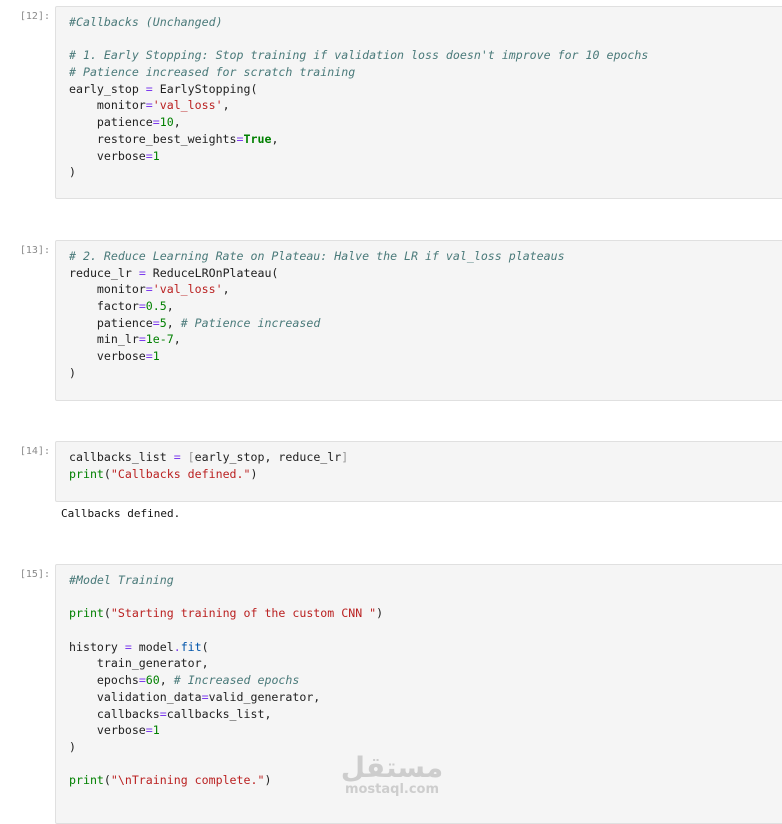 Image resolution: width=782 pixels, height=824 pixels. What do you see at coordinates (104, 339) in the screenshot?
I see `code-token: min_lr` at bounding box center [104, 339].